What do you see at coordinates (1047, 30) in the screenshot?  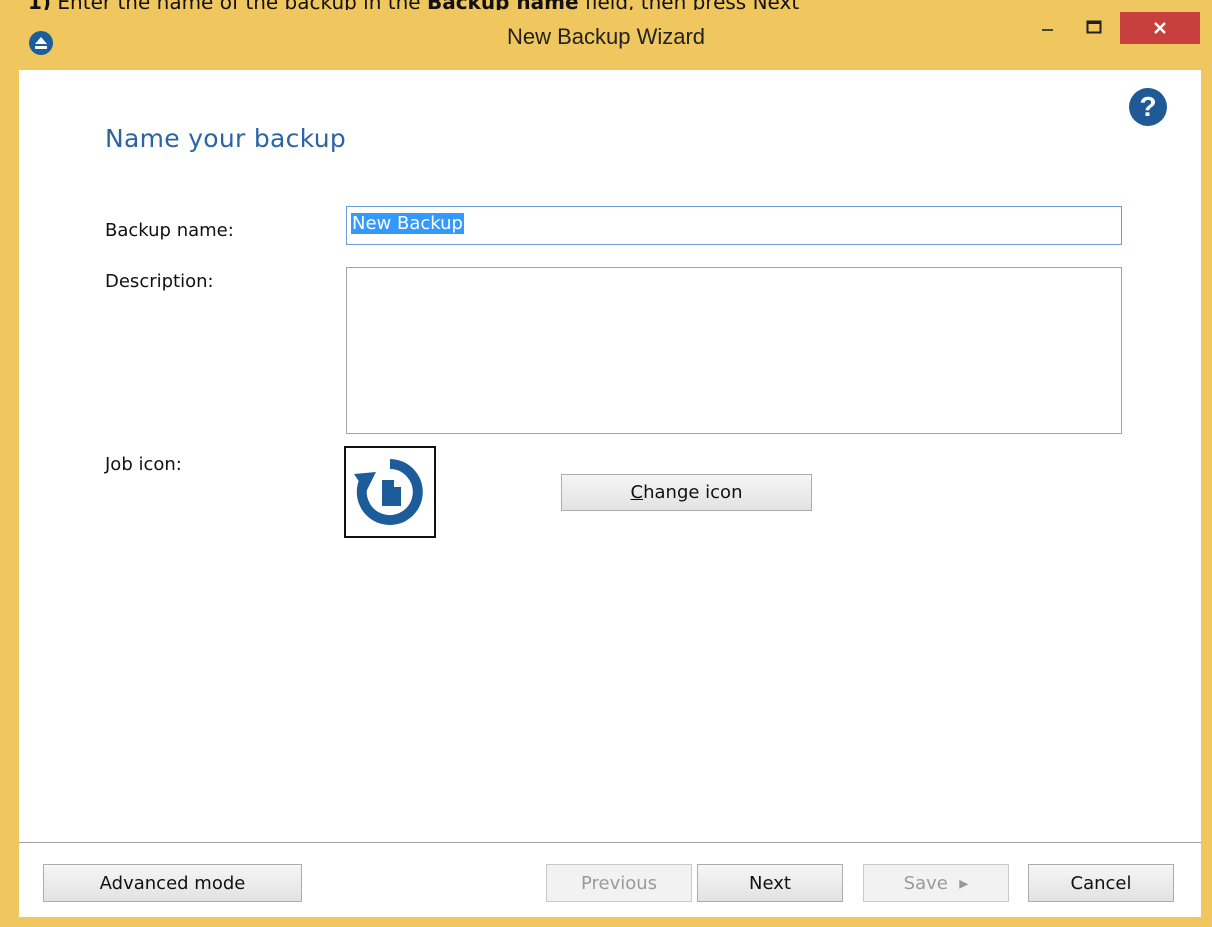 I see `minimize-icon` at bounding box center [1047, 30].